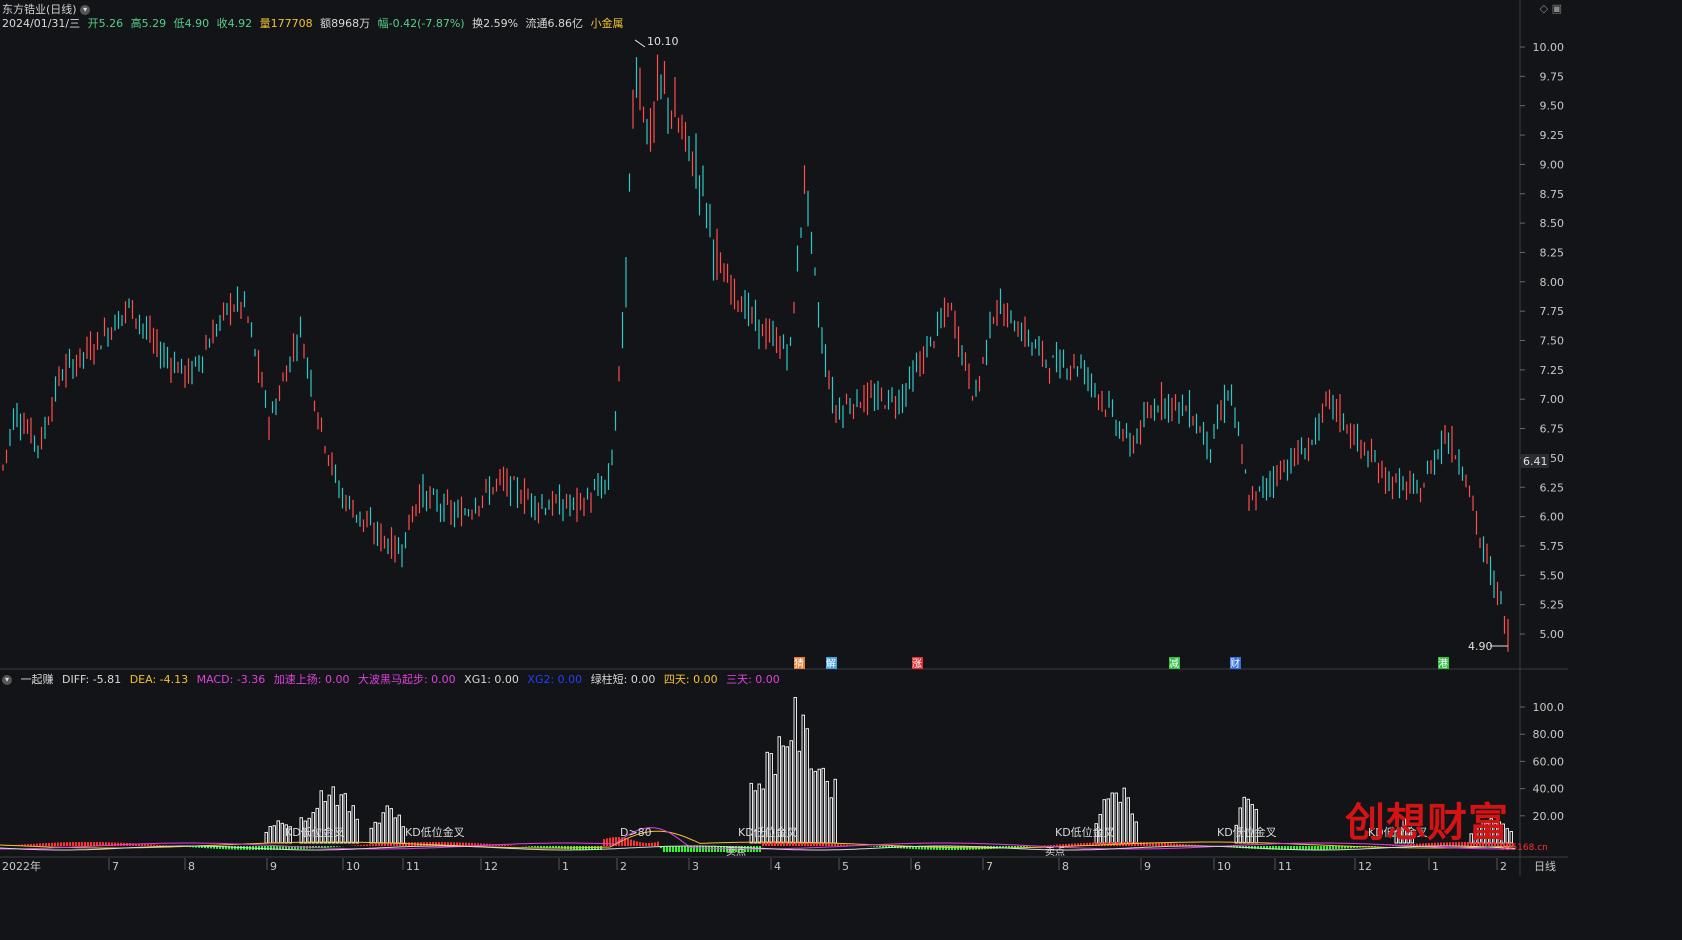 Image resolution: width=1682 pixels, height=940 pixels. What do you see at coordinates (1443, 664) in the screenshot?
I see `event-badge-label: 港` at bounding box center [1443, 664].